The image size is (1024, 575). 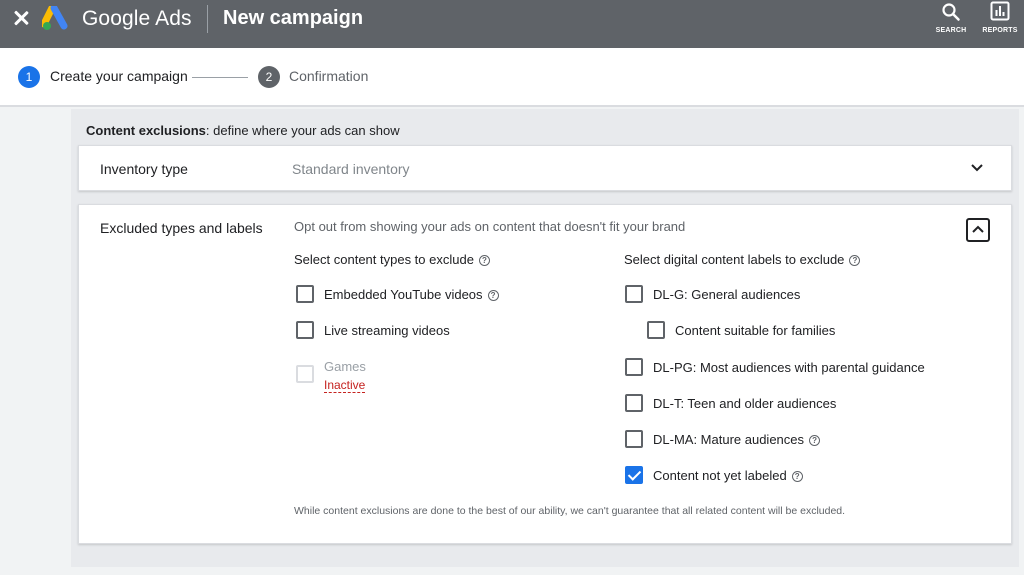 I want to click on option-dl-ma: DL-MA: Mature audiences?, so click(x=745, y=440).